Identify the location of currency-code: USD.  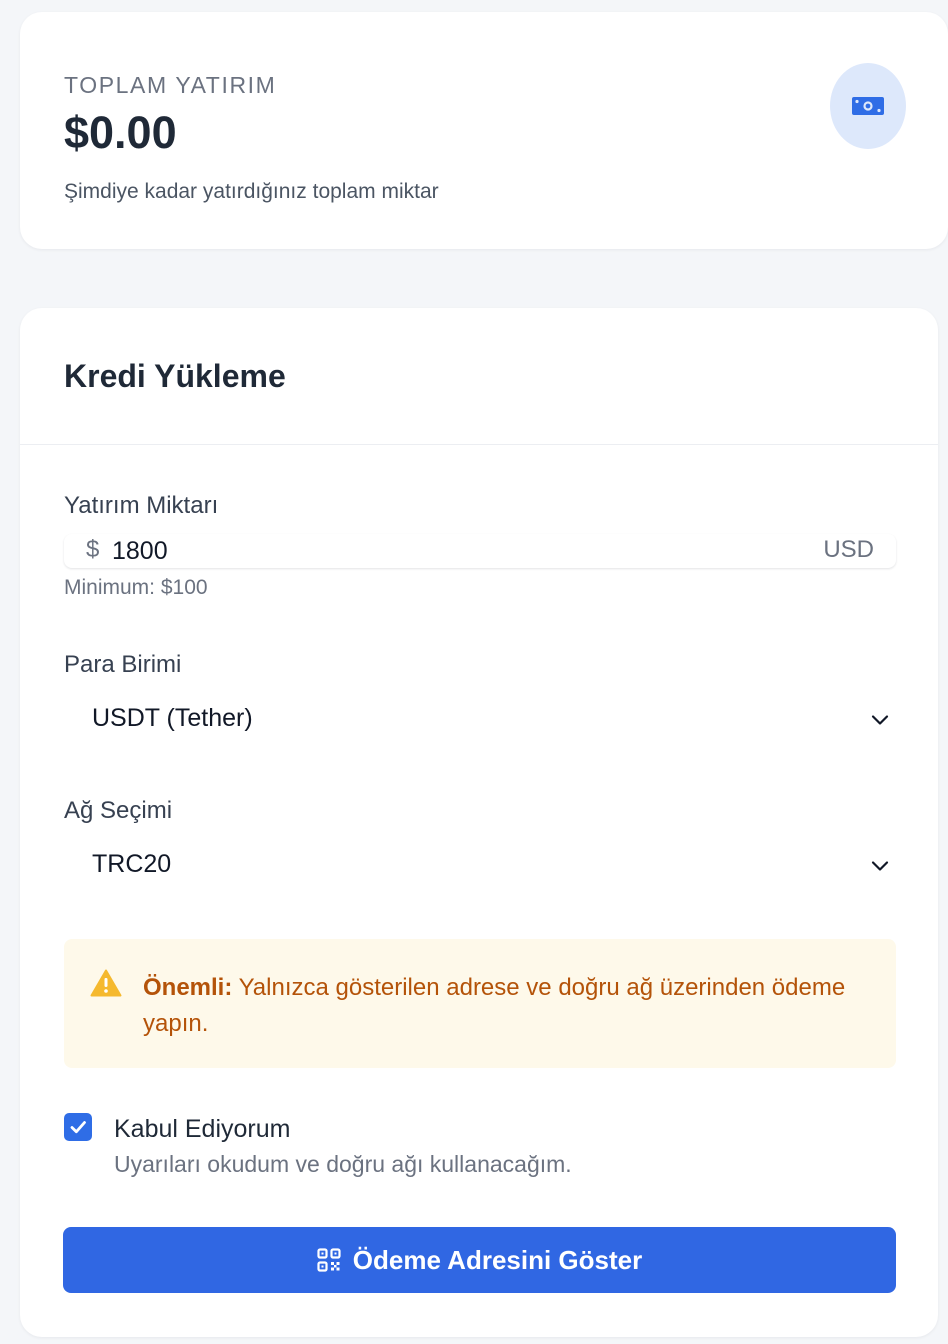
(848, 549).